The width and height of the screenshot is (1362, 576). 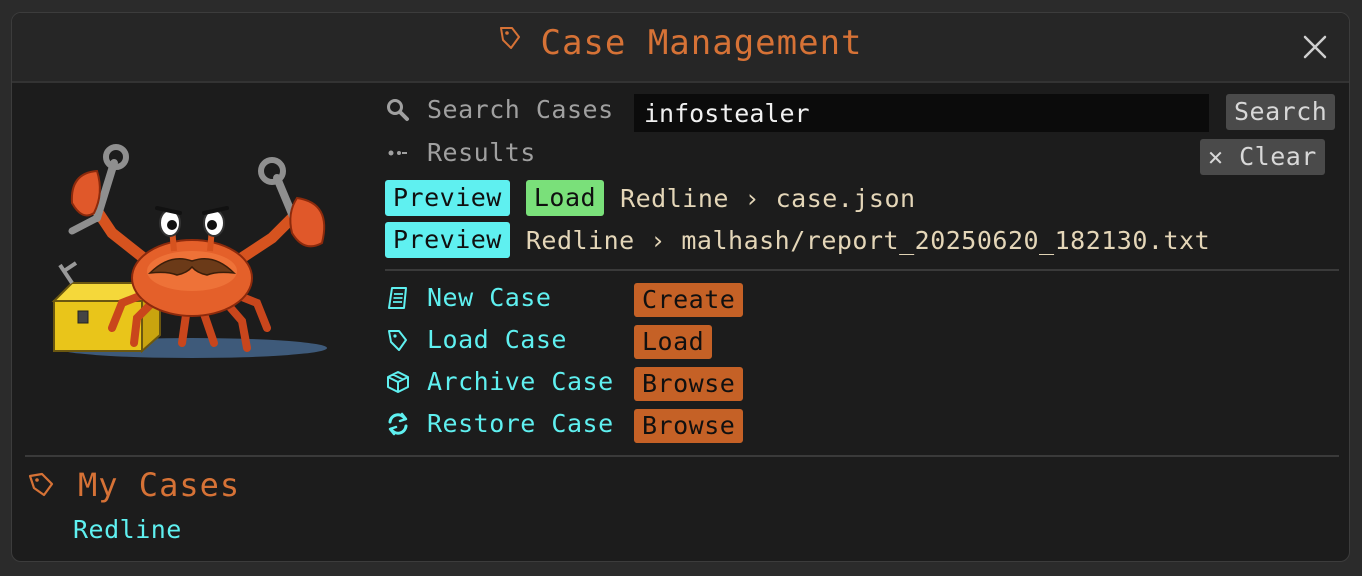 I want to click on action-label: Load Case, so click(x=497, y=339).